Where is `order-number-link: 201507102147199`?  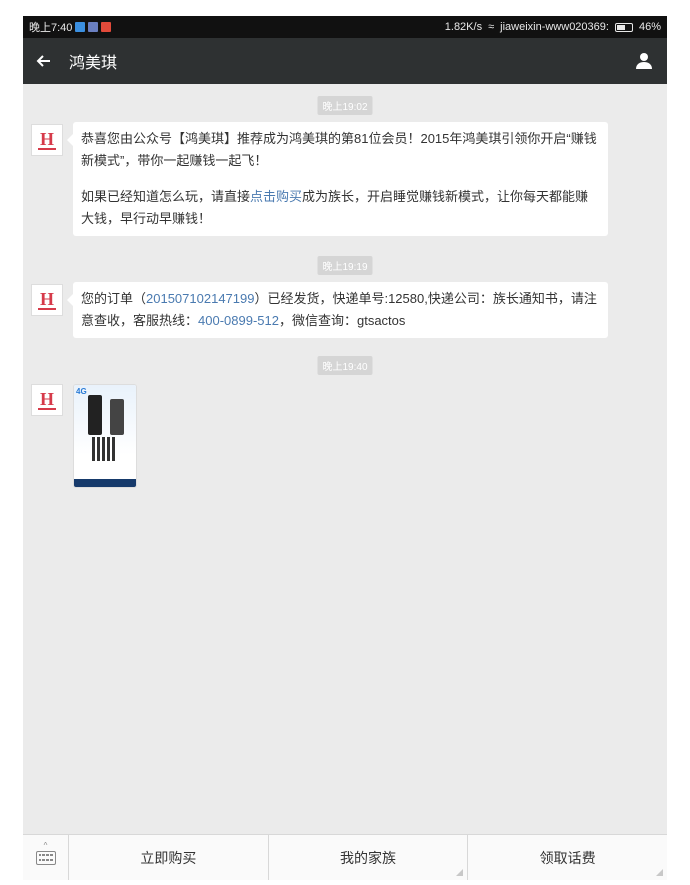
order-number-link: 201507102147199 is located at coordinates (200, 298).